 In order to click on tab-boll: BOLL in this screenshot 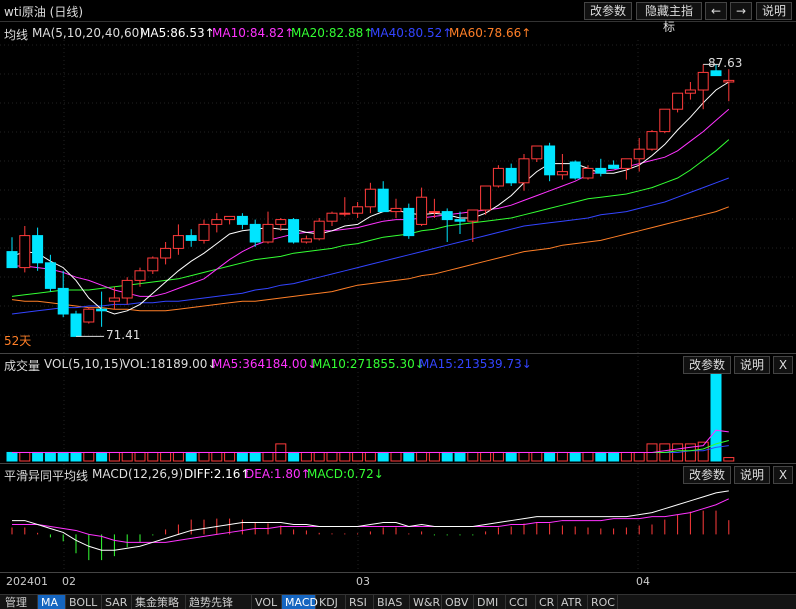, I will do `click(84, 602)`.